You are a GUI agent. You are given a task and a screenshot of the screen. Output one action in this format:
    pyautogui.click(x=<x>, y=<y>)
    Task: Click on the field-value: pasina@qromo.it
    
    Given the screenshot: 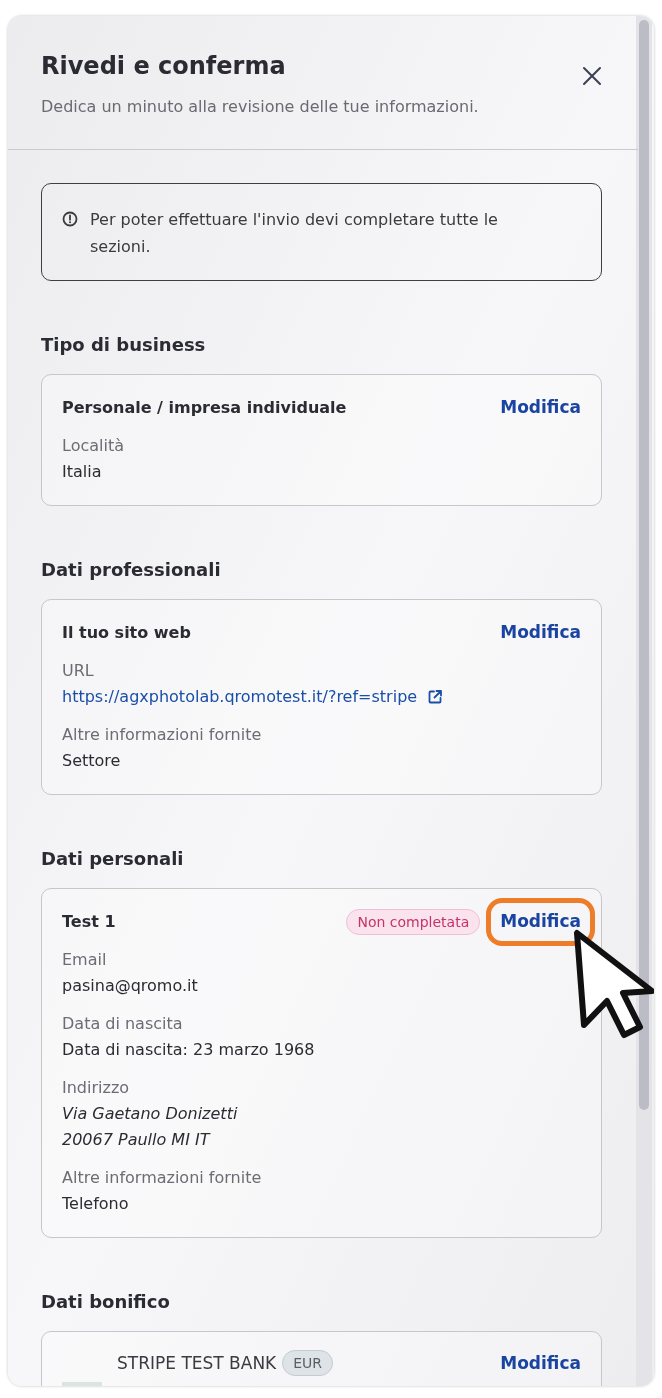 What is the action you would take?
    pyautogui.click(x=130, y=986)
    